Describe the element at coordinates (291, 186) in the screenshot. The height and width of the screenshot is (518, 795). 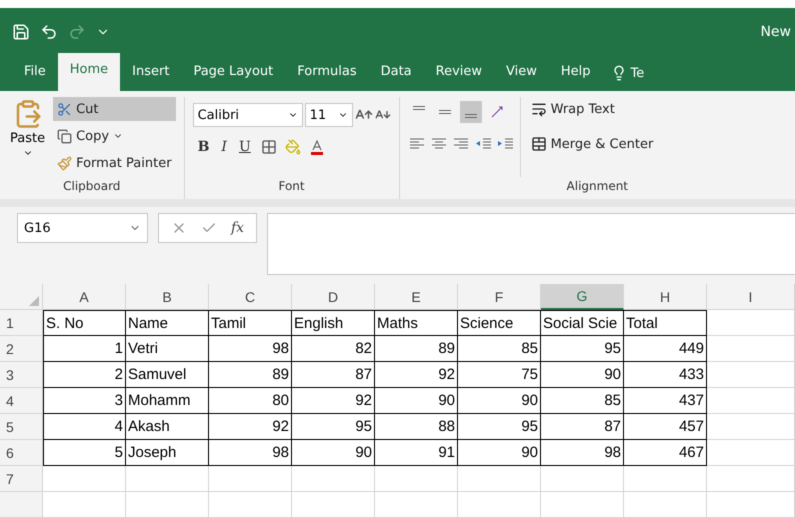
I see `group-label: Font` at that location.